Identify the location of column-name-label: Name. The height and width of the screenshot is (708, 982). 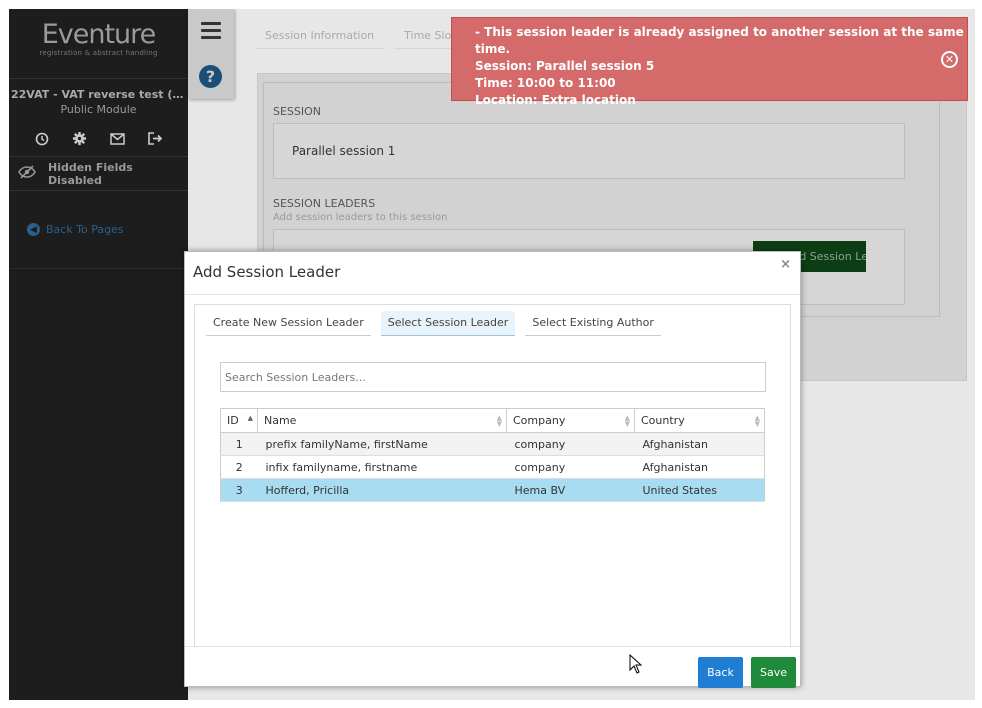
(280, 420).